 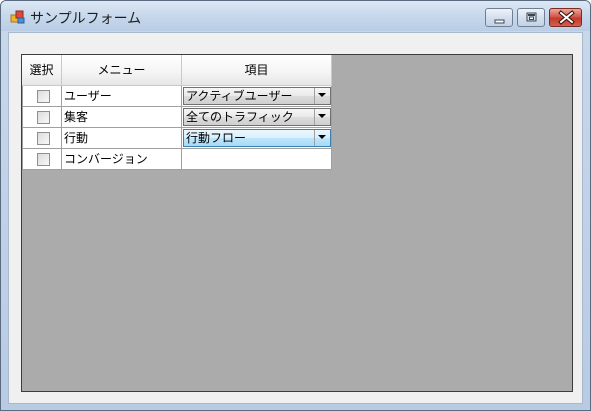 I want to click on table-row-item-cell: 全てのトラフィック, so click(x=257, y=117).